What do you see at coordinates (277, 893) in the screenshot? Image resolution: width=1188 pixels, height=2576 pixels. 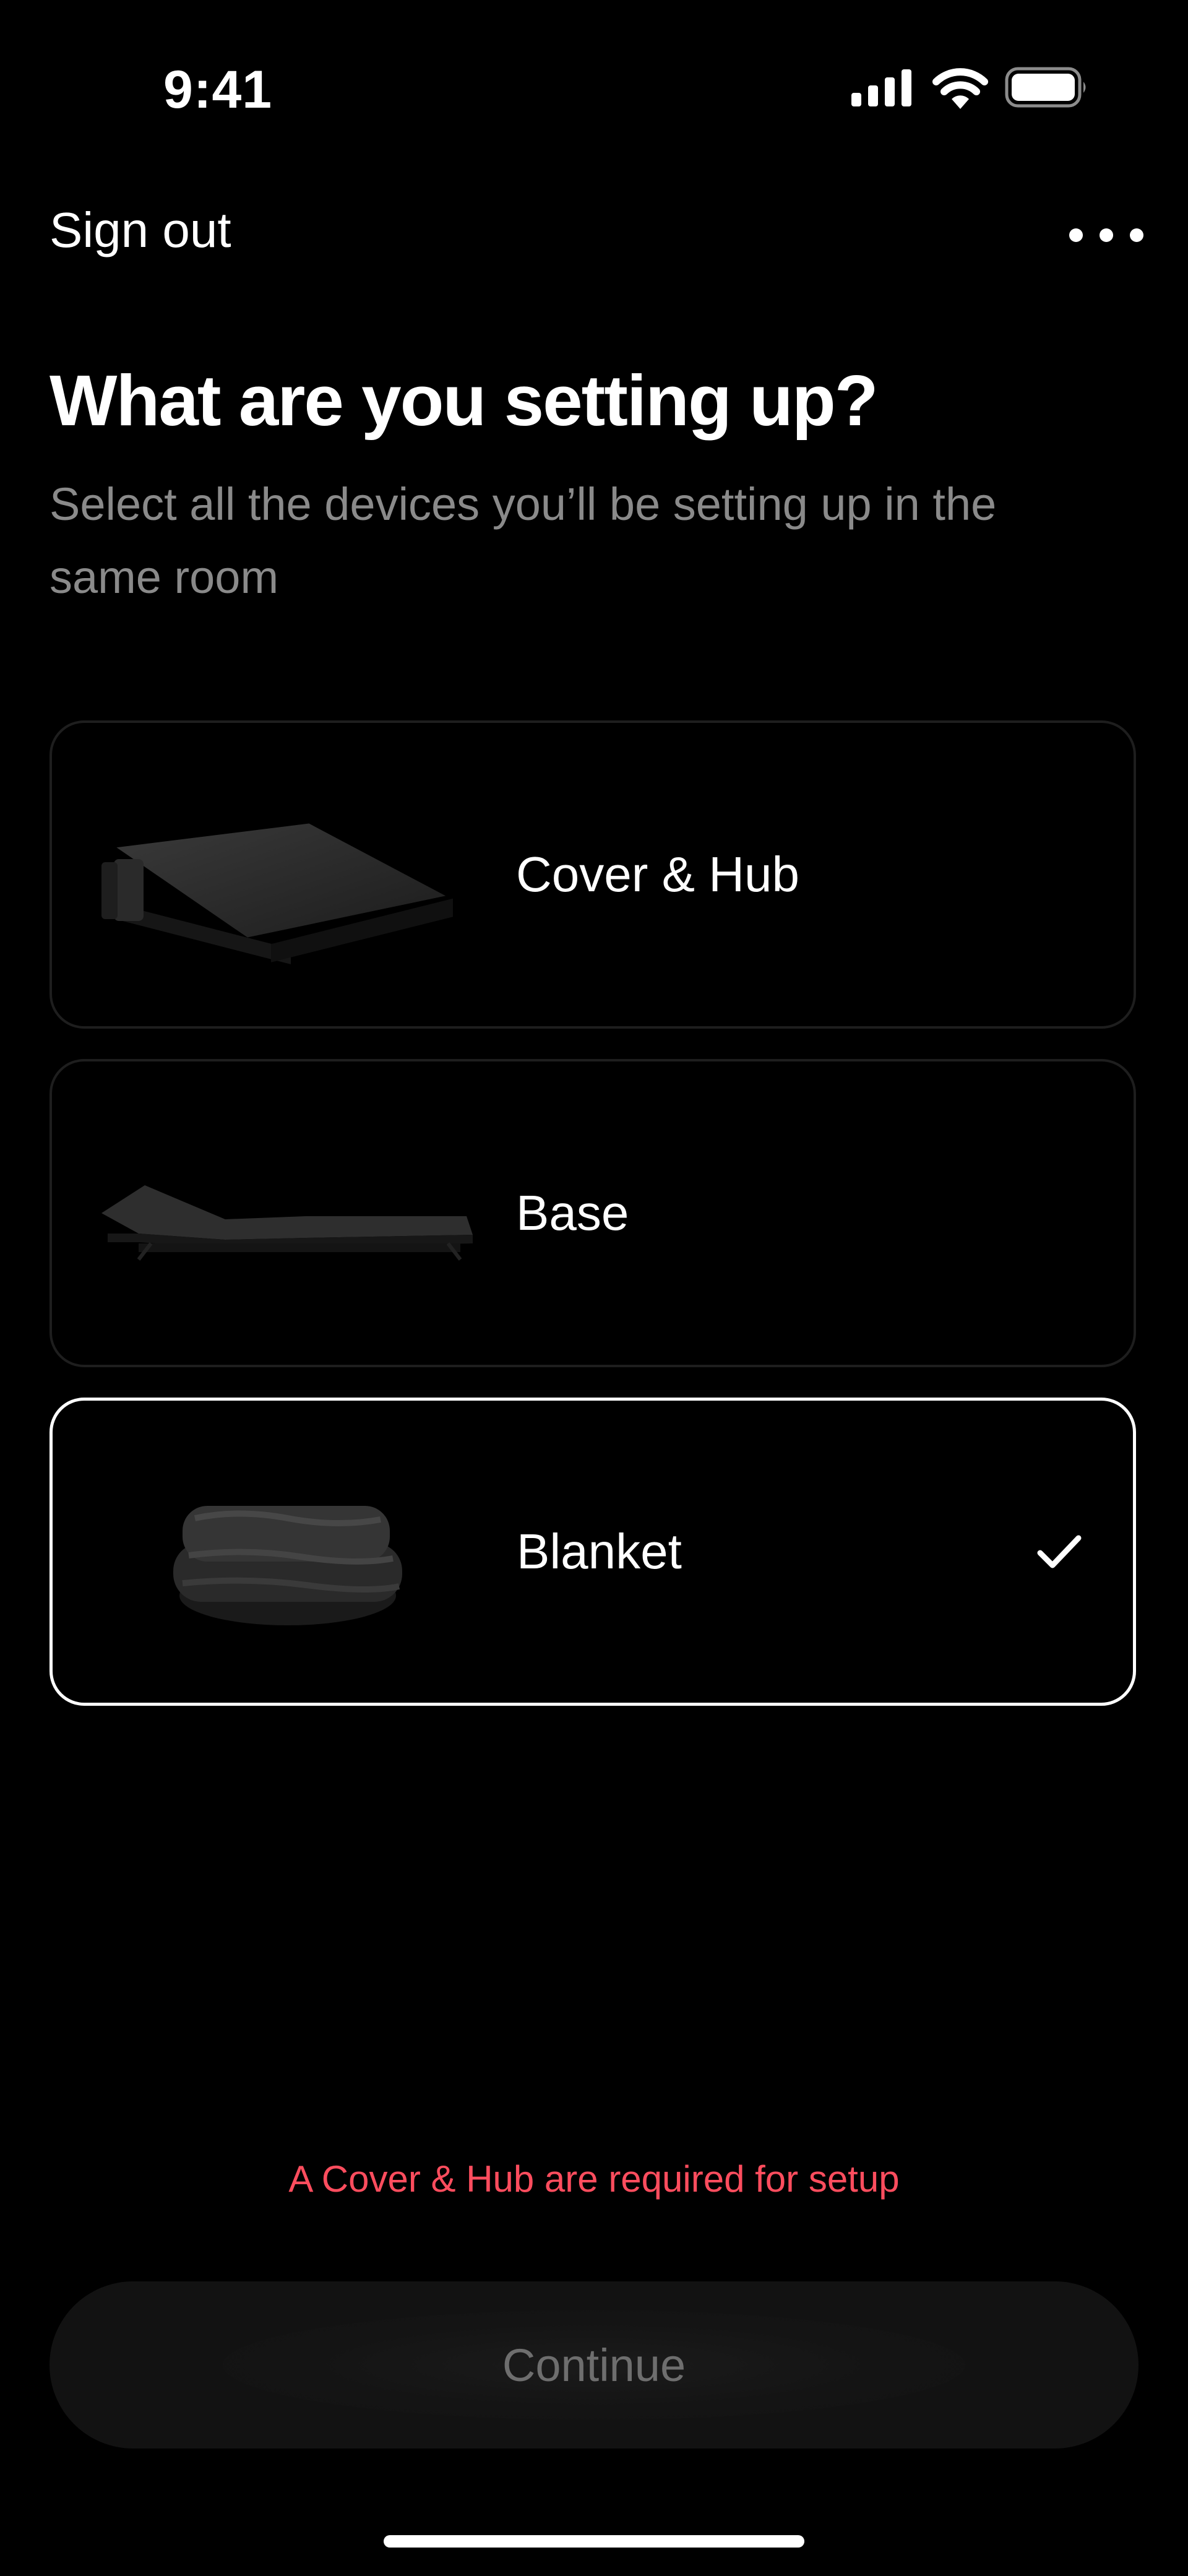 I see `cover-hub-image` at bounding box center [277, 893].